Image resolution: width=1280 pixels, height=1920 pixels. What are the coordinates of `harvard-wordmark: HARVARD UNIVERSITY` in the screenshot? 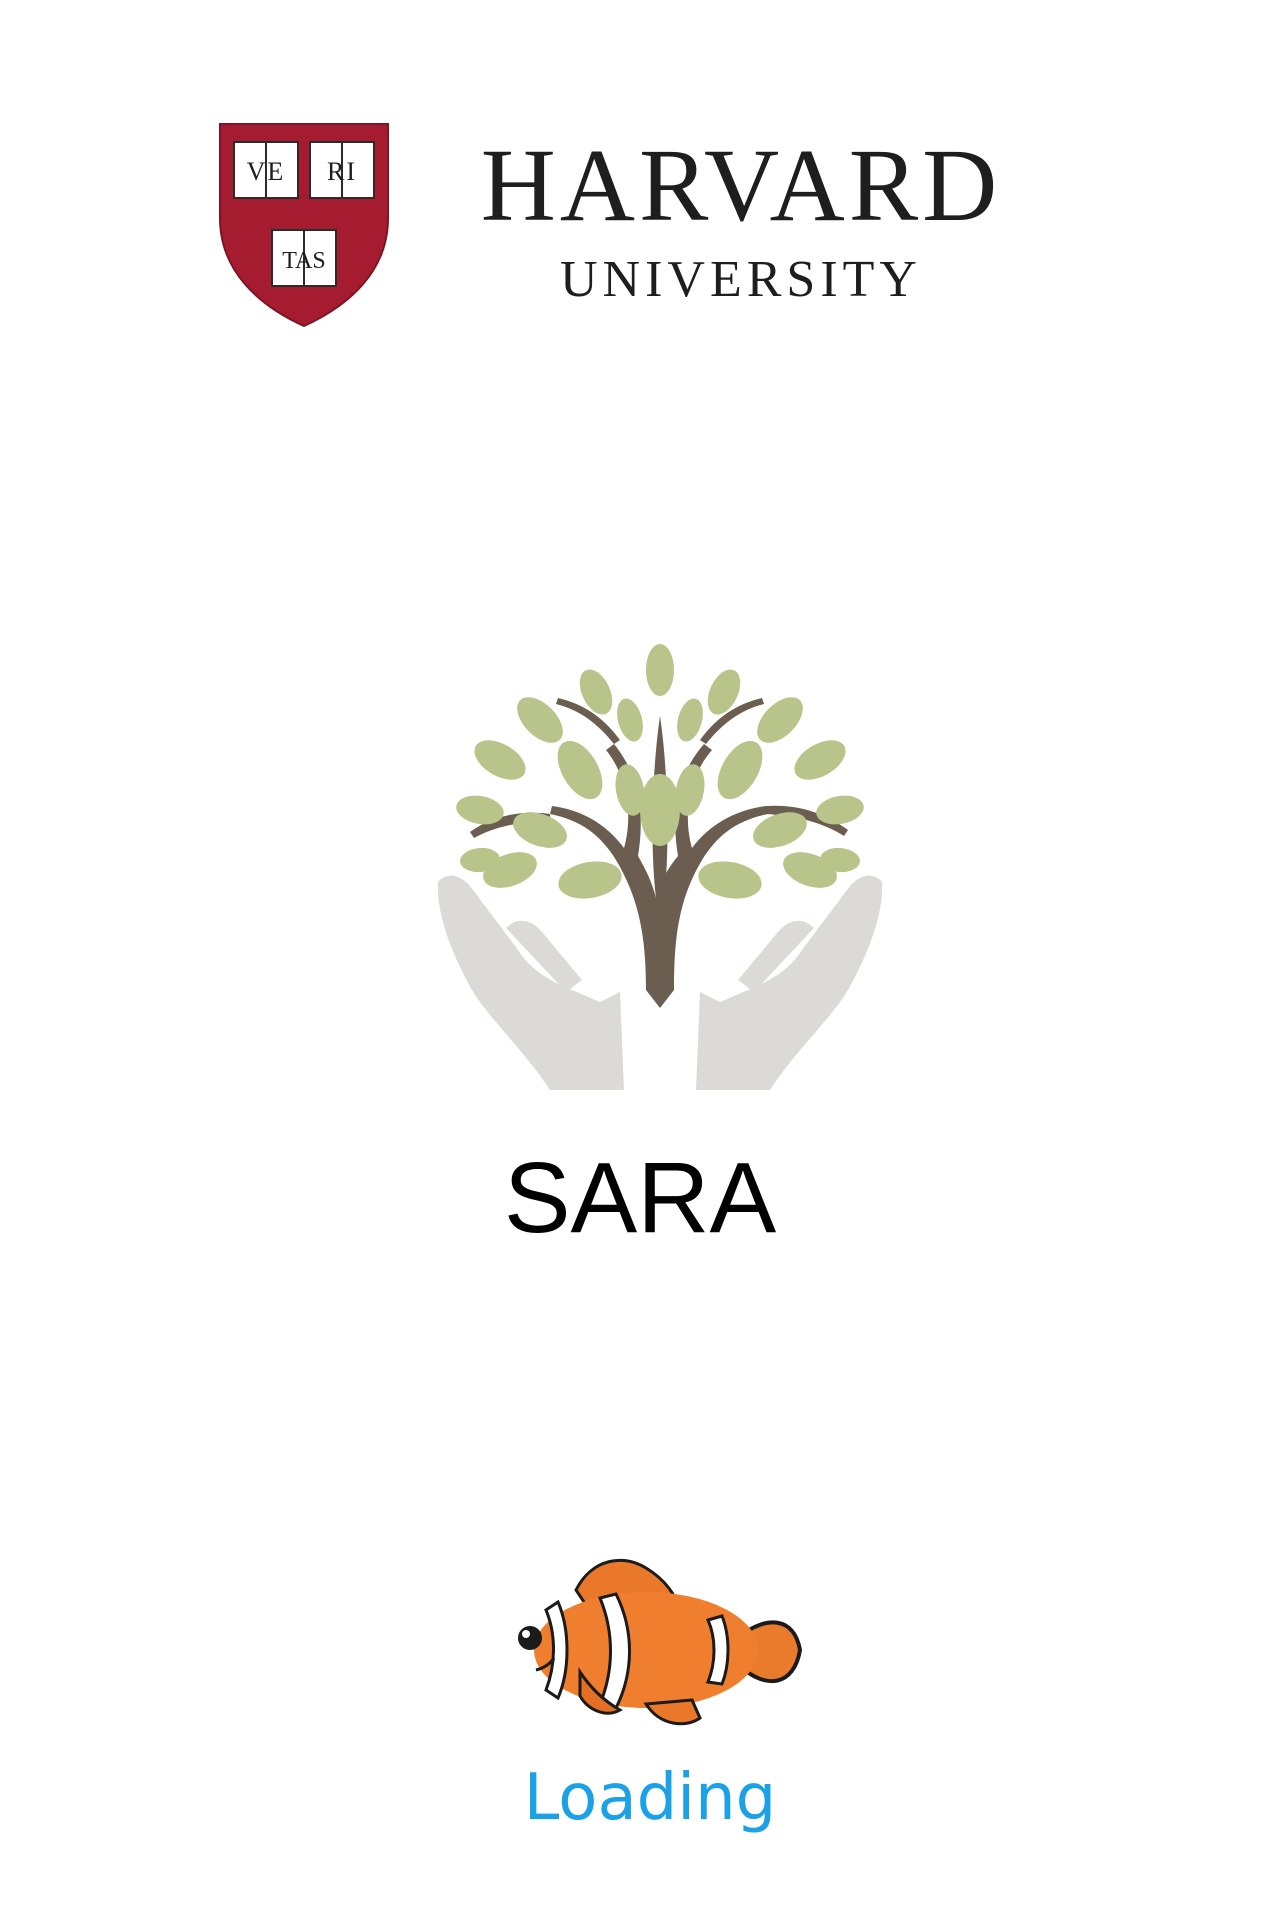 It's located at (741, 234).